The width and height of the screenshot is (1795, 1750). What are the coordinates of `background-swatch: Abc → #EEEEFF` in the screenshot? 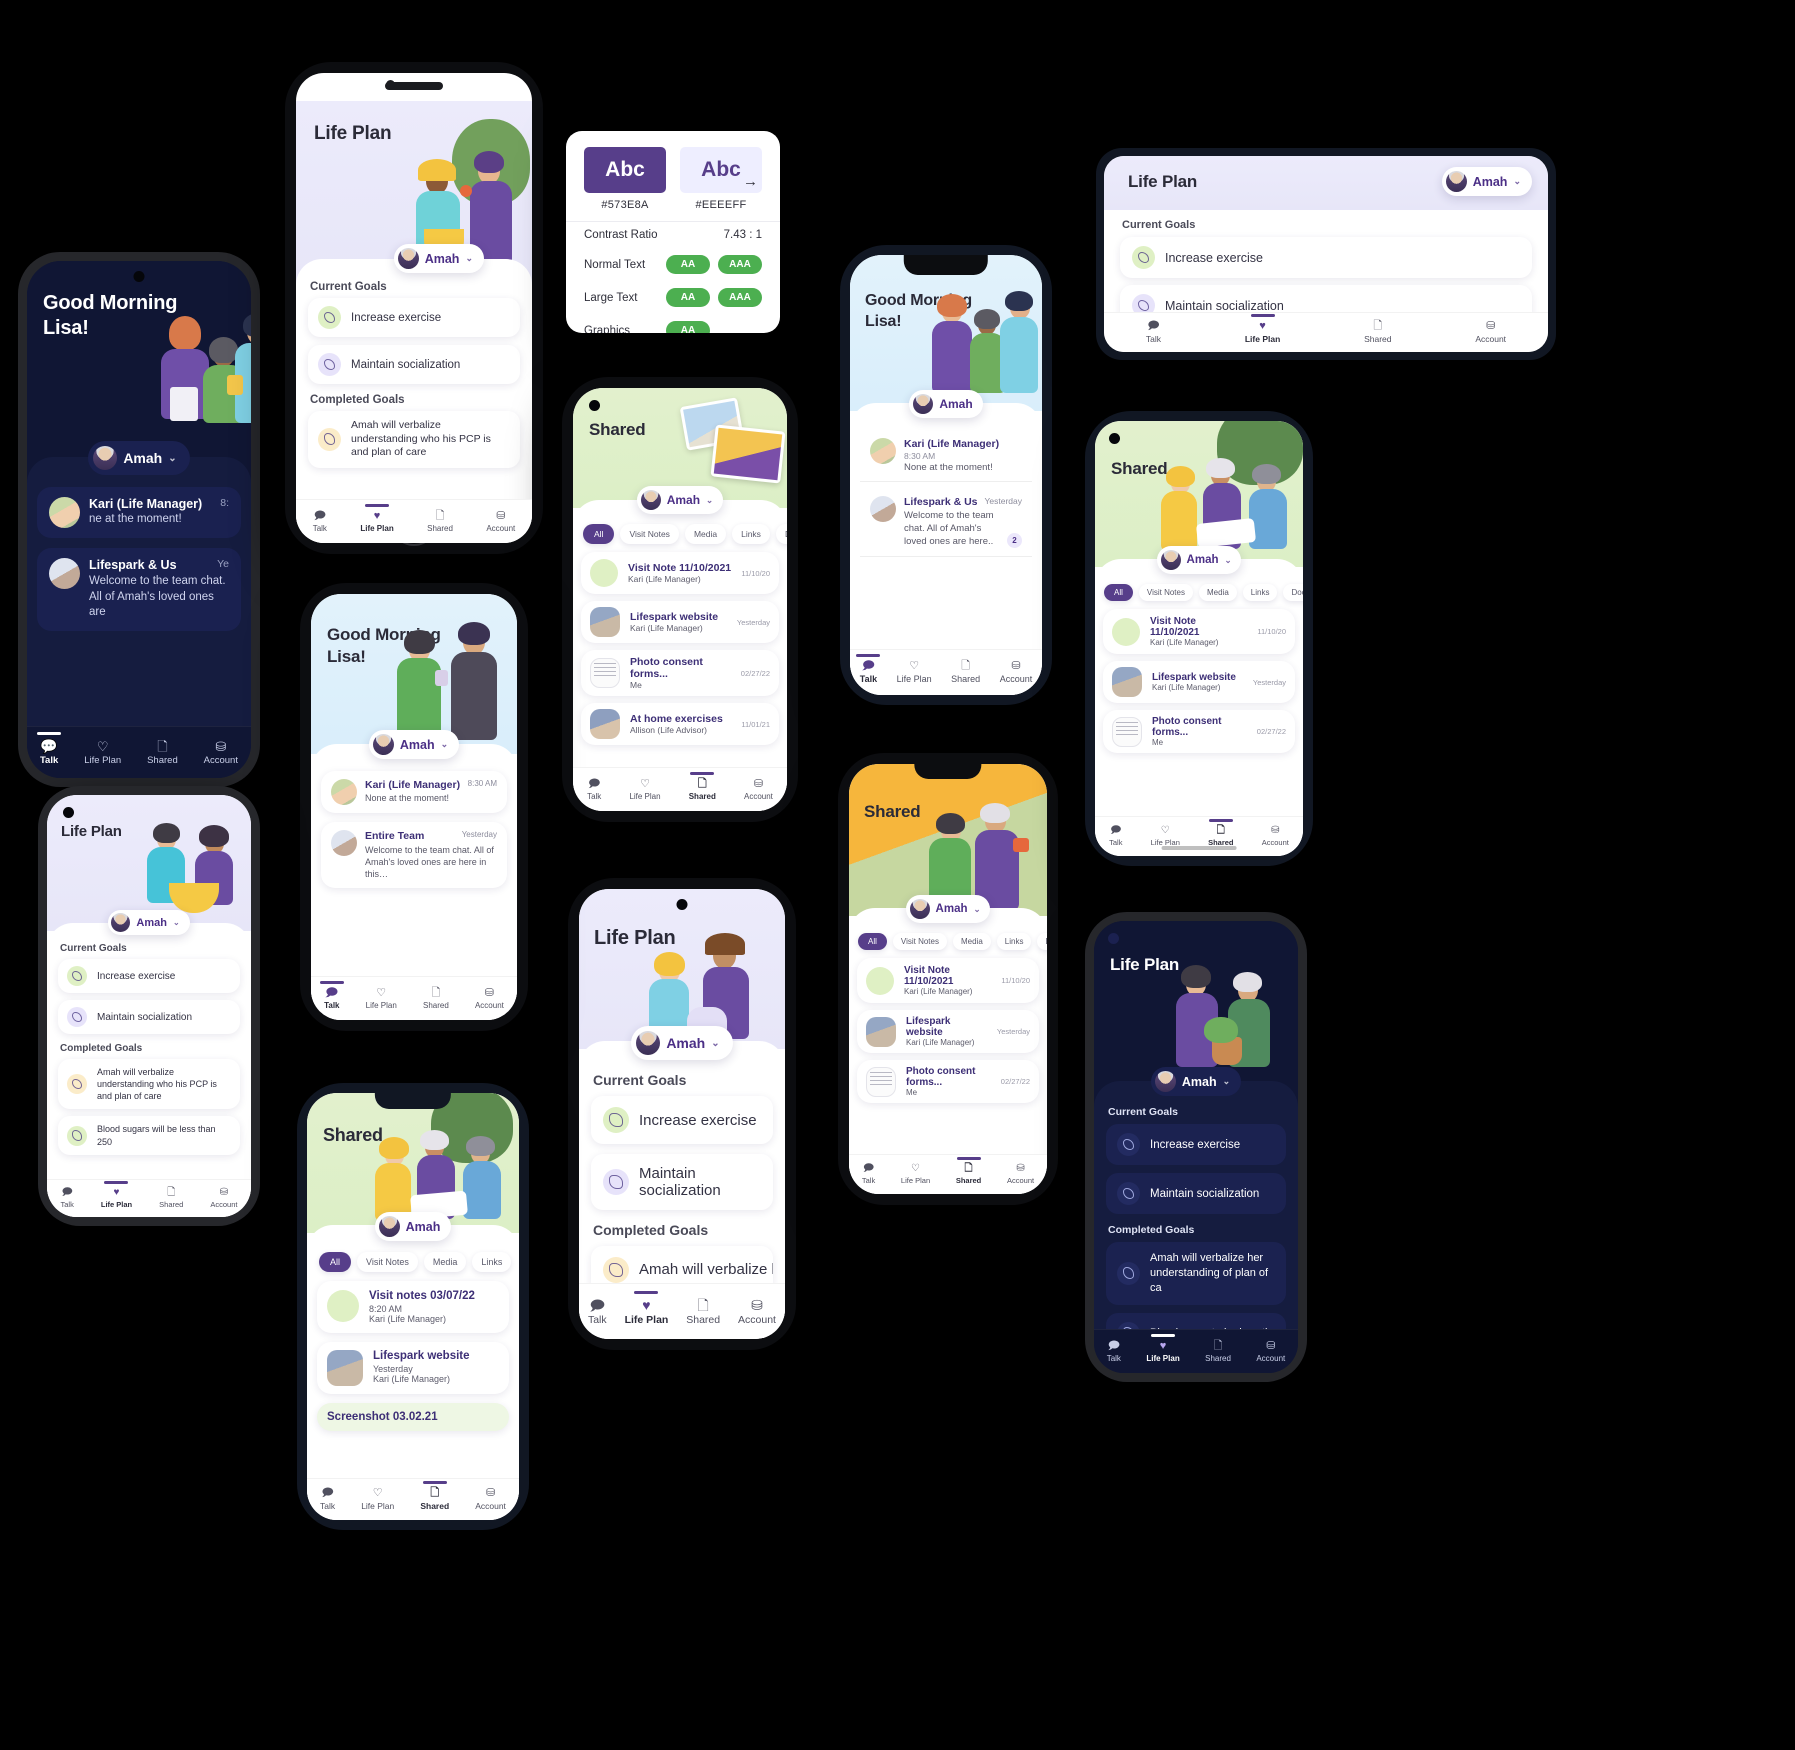 It's located at (721, 179).